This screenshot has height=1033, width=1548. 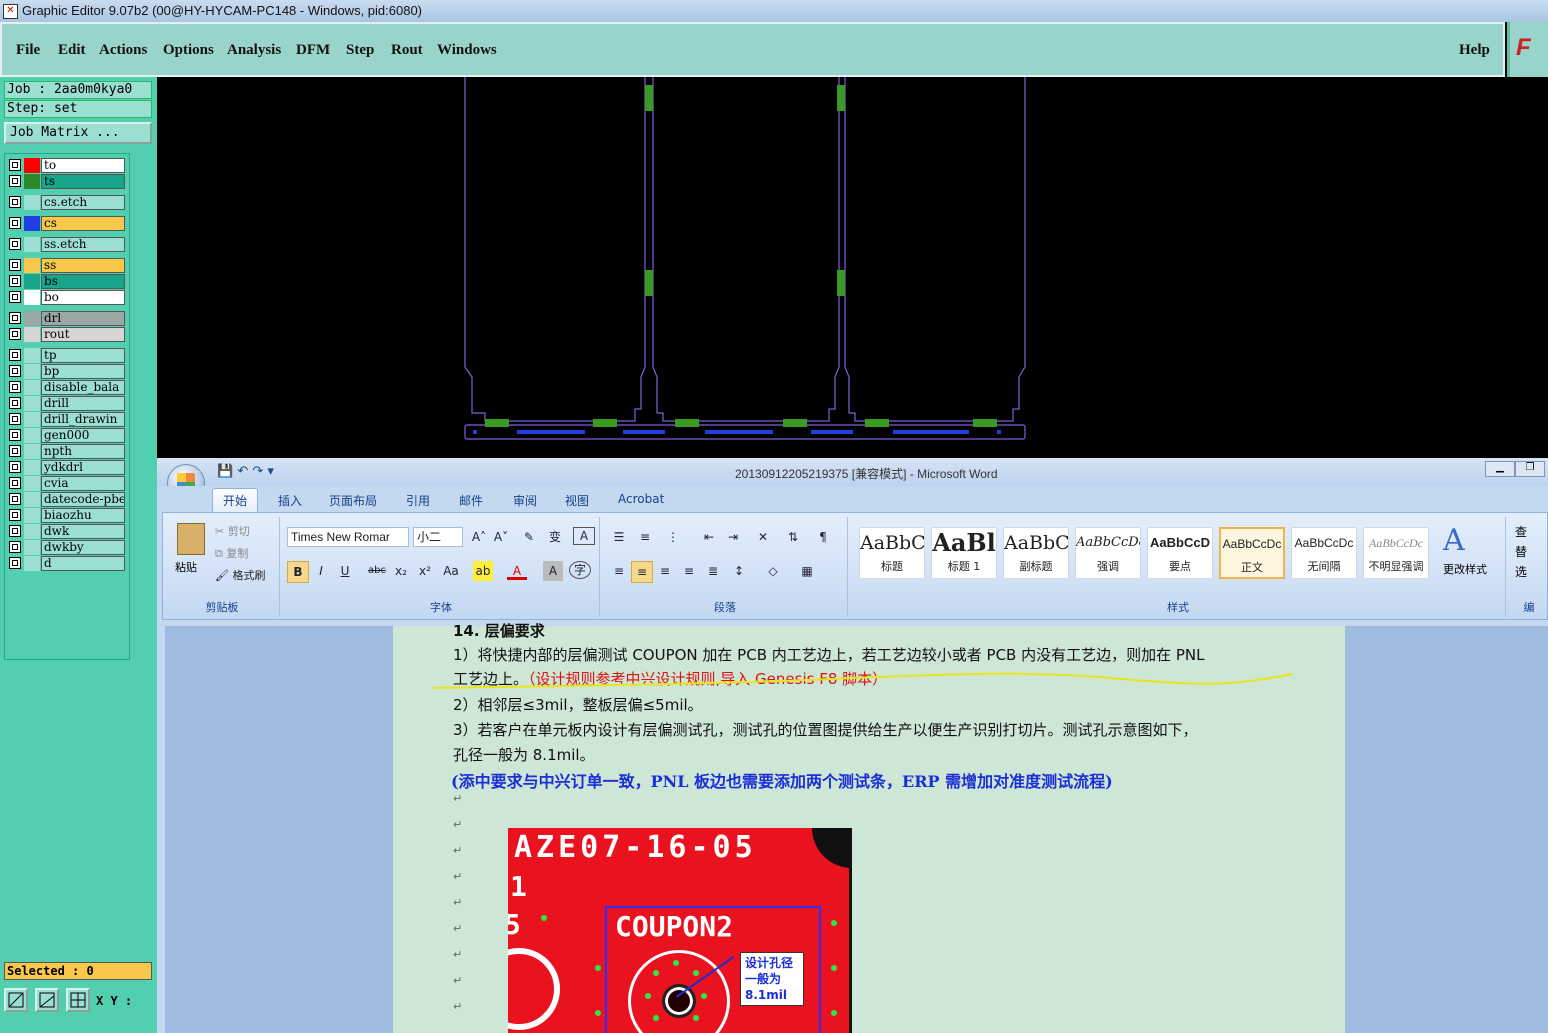 I want to click on layer-row-npth: npth, so click(x=66, y=451).